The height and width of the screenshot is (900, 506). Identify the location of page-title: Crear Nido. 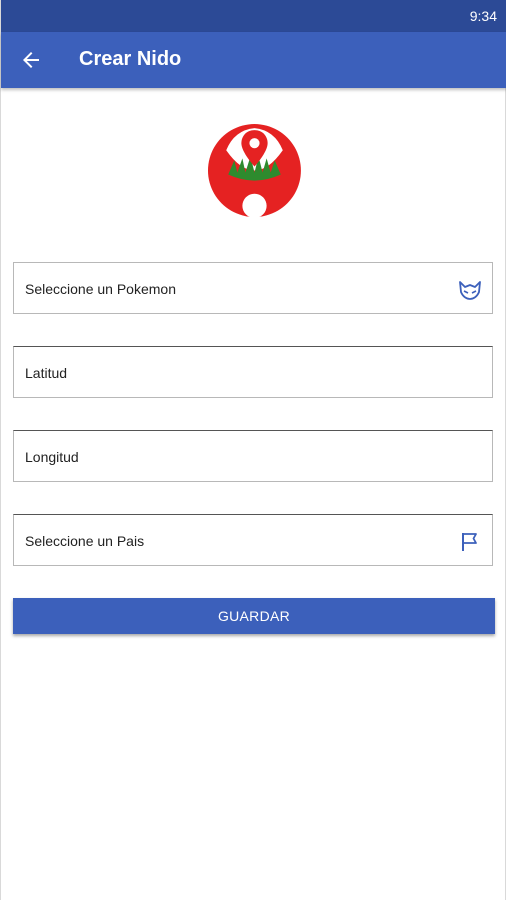
(130, 59).